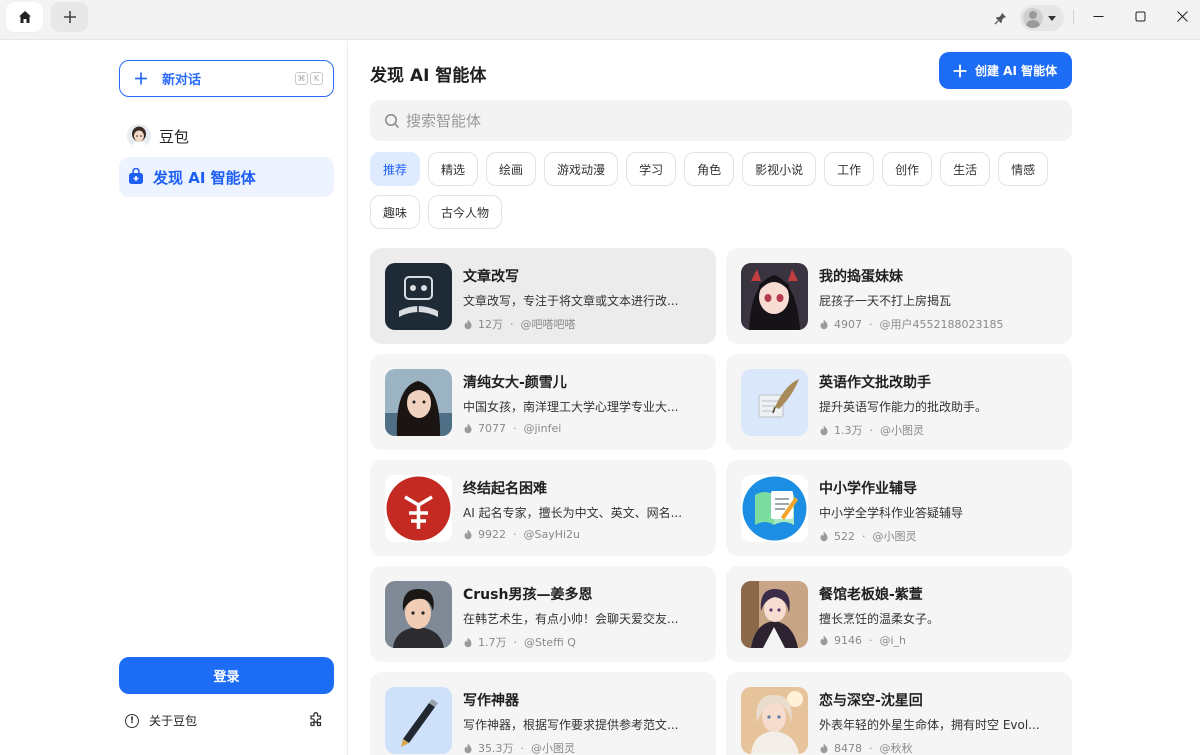 The image size is (1200, 755). What do you see at coordinates (548, 324) in the screenshot?
I see `bot-author: @吧嗒吧嗒` at bounding box center [548, 324].